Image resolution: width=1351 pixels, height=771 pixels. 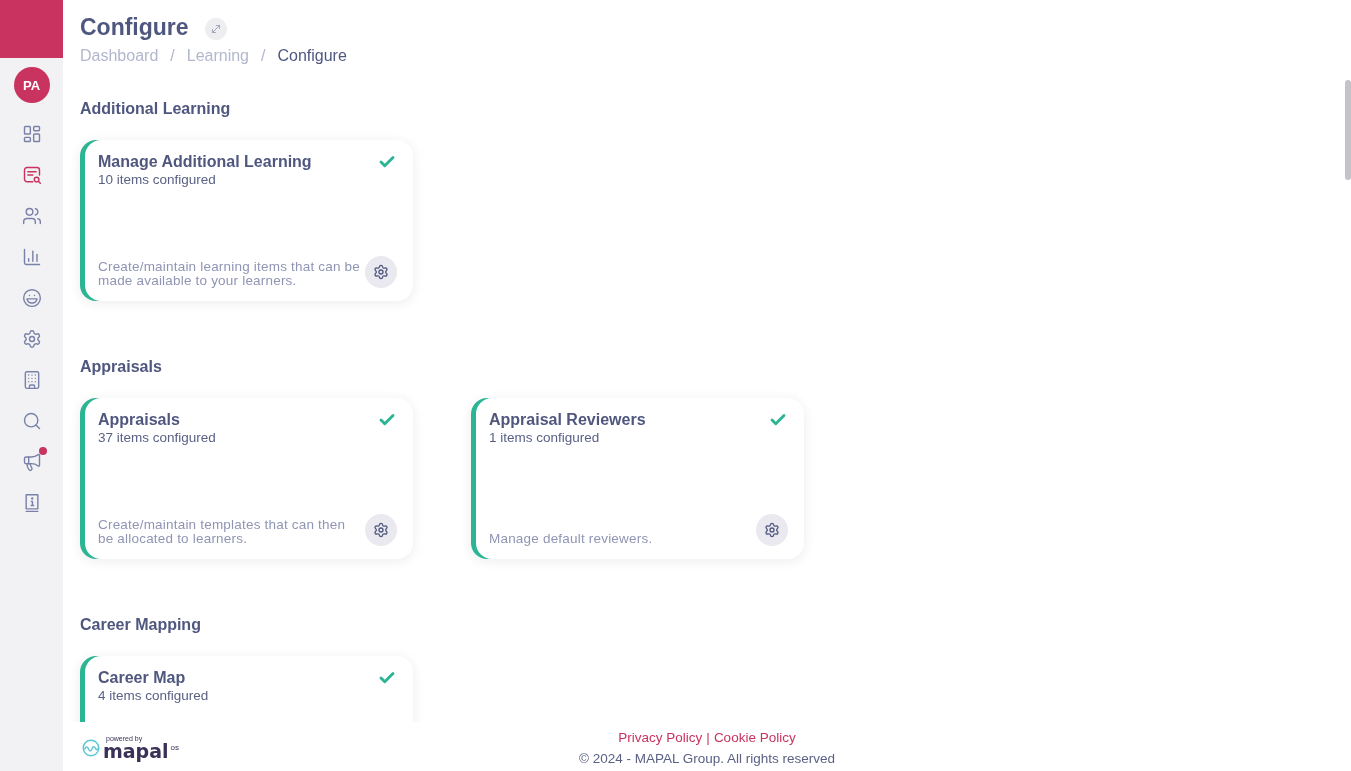 What do you see at coordinates (31, 85) in the screenshot?
I see `avatar: PA` at bounding box center [31, 85].